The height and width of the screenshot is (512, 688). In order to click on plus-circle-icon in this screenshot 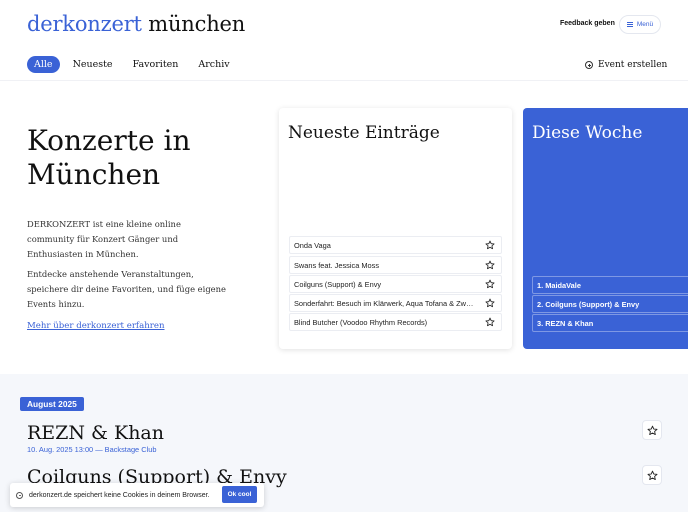, I will do `click(589, 65)`.